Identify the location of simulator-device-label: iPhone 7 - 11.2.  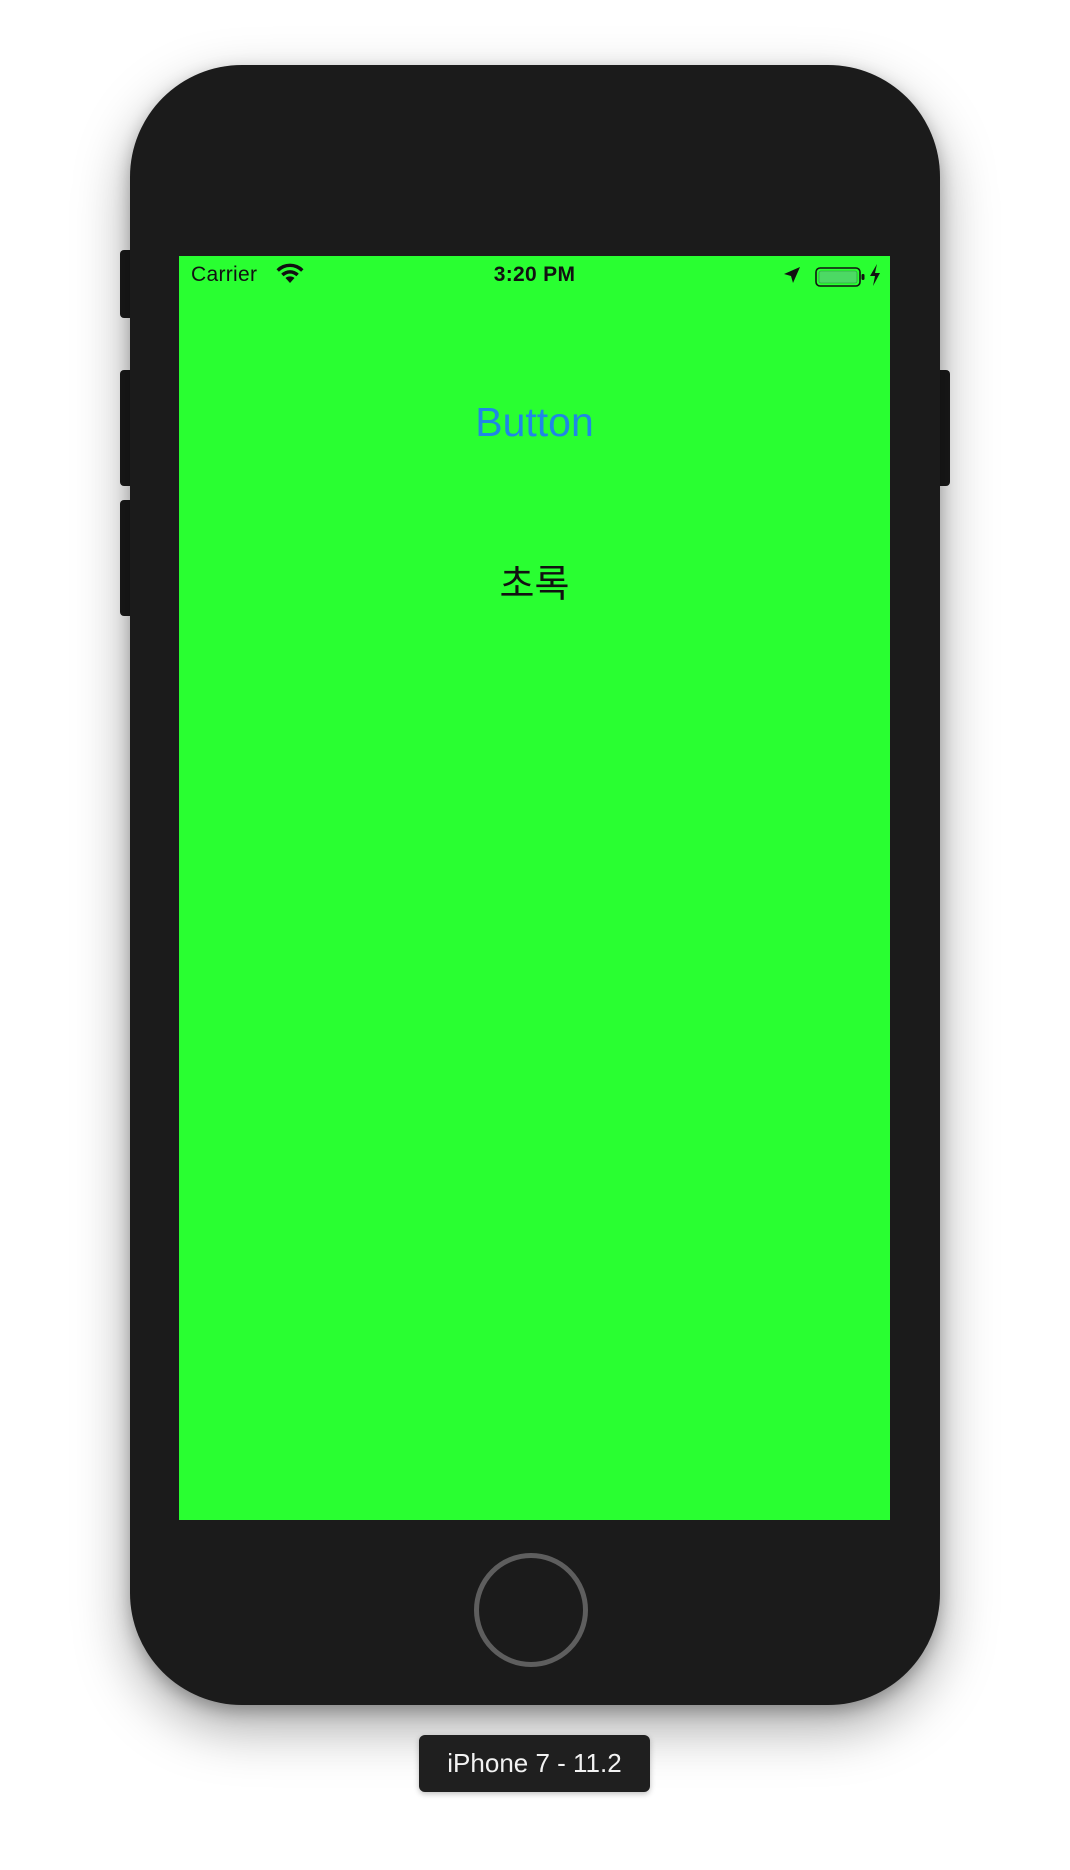
(534, 1763).